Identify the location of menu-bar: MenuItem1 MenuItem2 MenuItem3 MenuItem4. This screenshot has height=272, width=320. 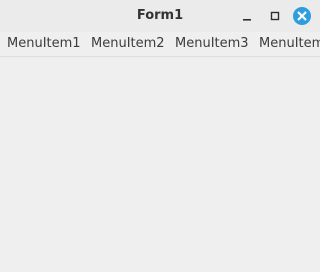
(160, 44).